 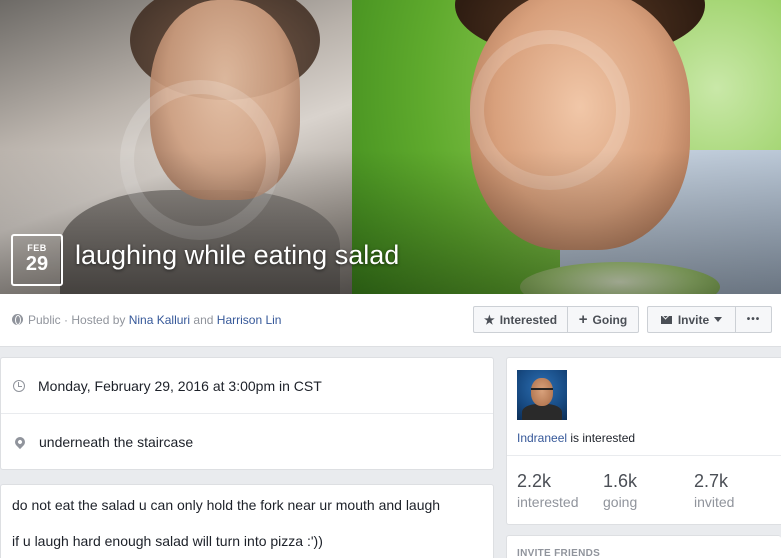 I want to click on location-pin-icon, so click(x=20, y=442).